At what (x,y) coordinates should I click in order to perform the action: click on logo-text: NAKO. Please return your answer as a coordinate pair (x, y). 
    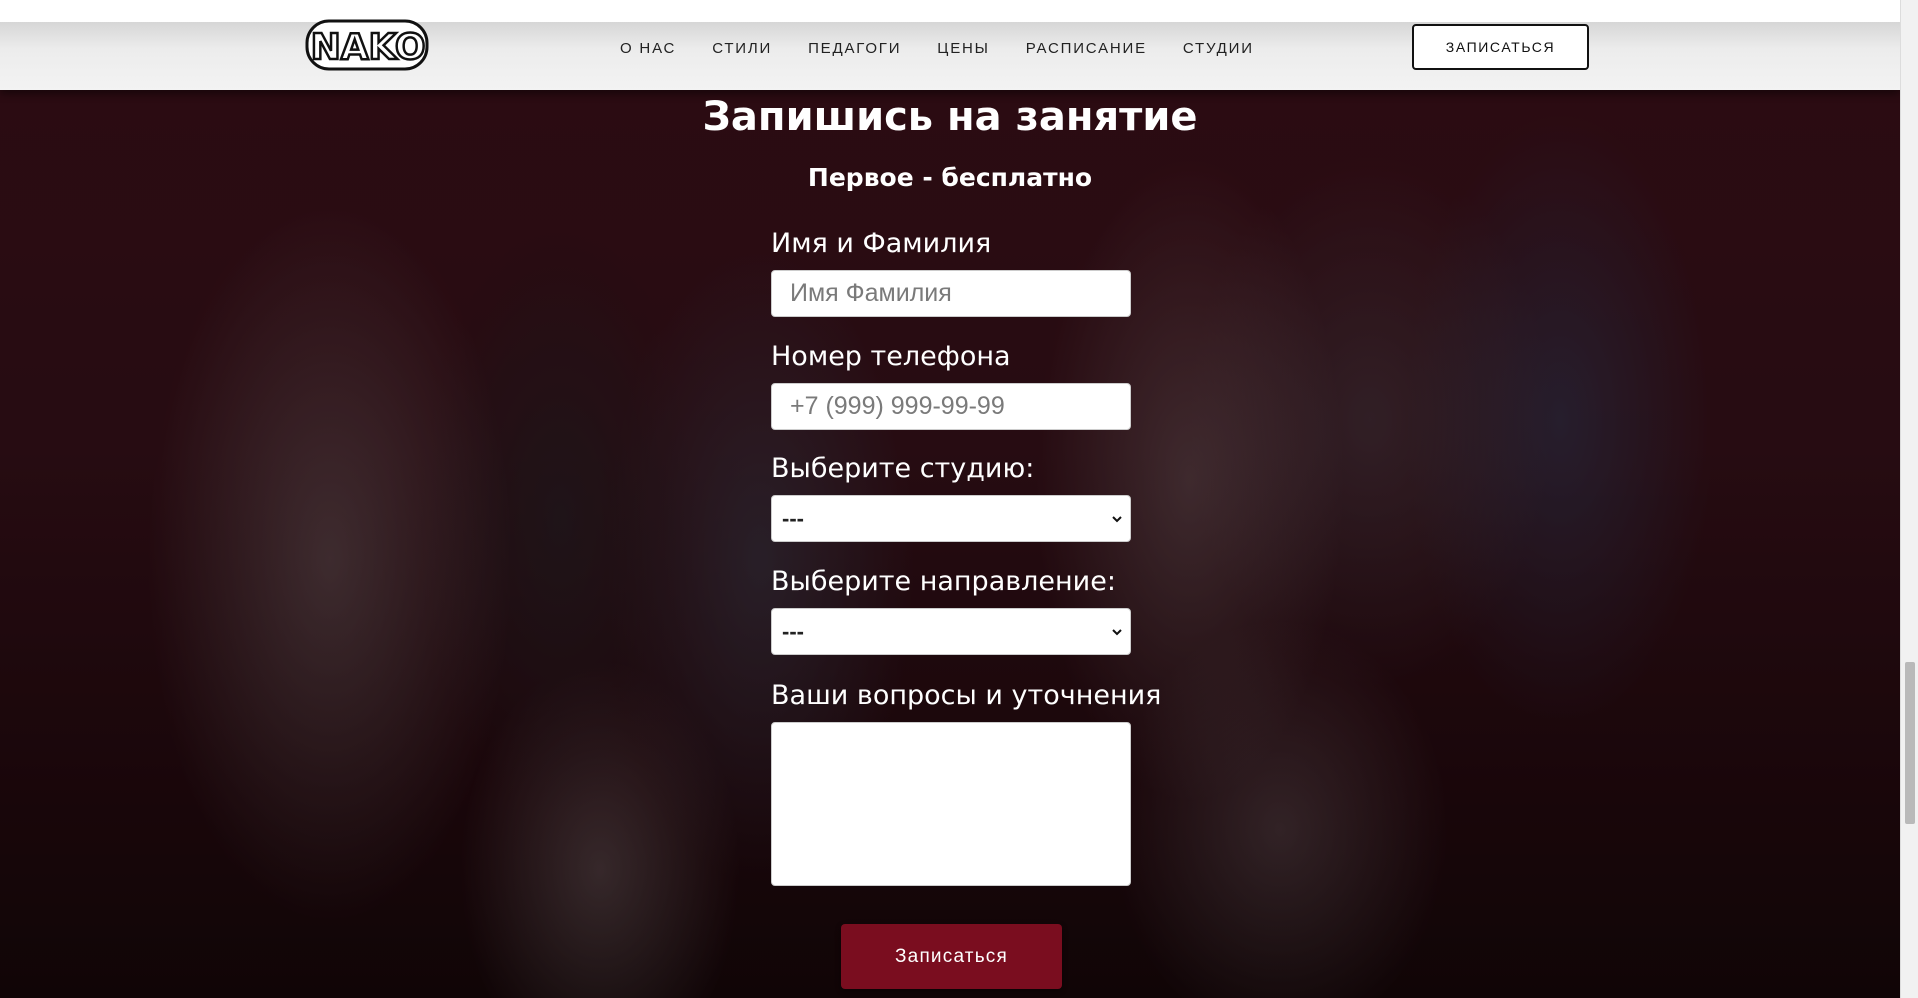
    Looking at the image, I should click on (368, 47).